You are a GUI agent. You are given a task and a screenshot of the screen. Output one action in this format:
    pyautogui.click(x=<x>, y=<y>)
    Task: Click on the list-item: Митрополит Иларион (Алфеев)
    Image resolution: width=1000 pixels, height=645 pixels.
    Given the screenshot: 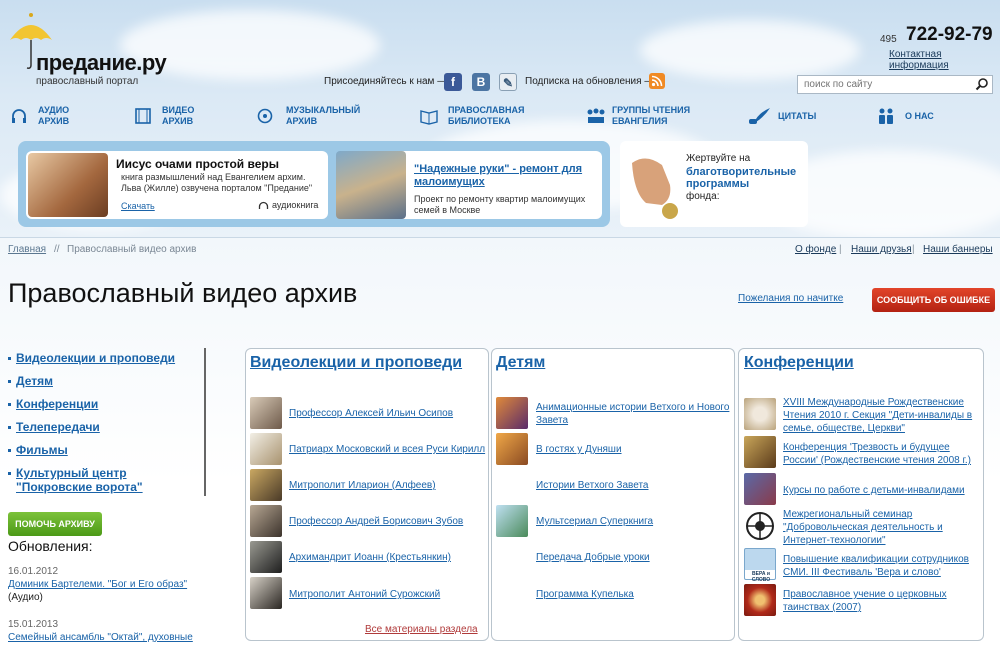 What is the action you would take?
    pyautogui.click(x=362, y=485)
    